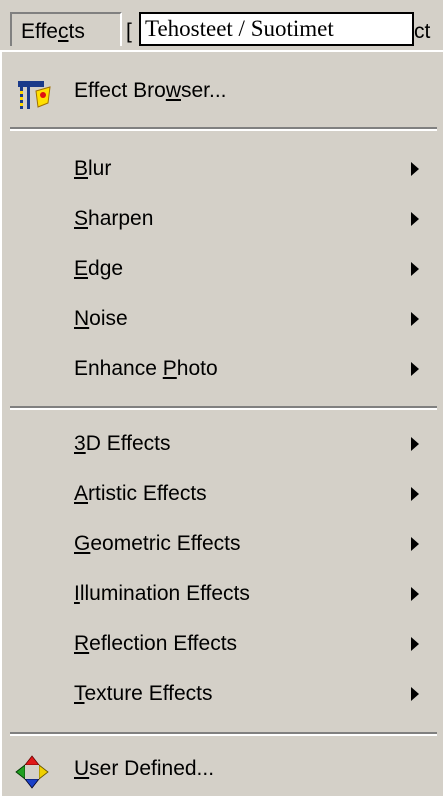 Image resolution: width=443 pixels, height=796 pixels. I want to click on effect-browser-icon, so click(34, 95).